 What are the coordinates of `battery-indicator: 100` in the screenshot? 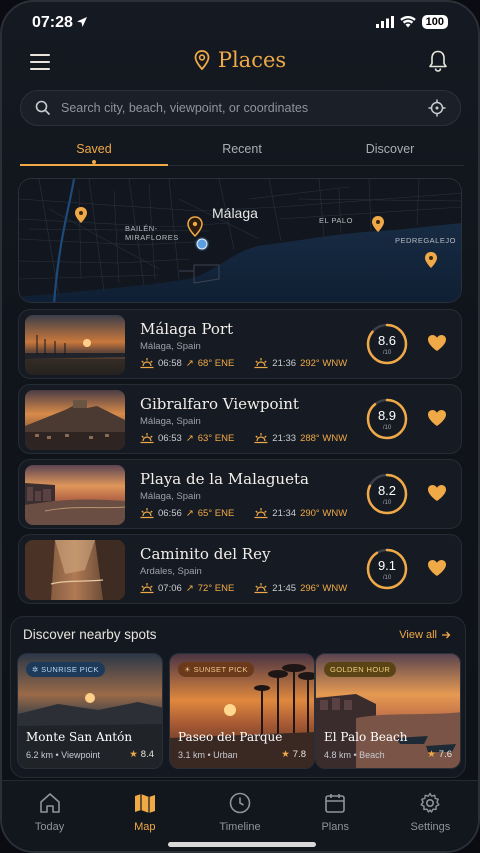 It's located at (434, 22).